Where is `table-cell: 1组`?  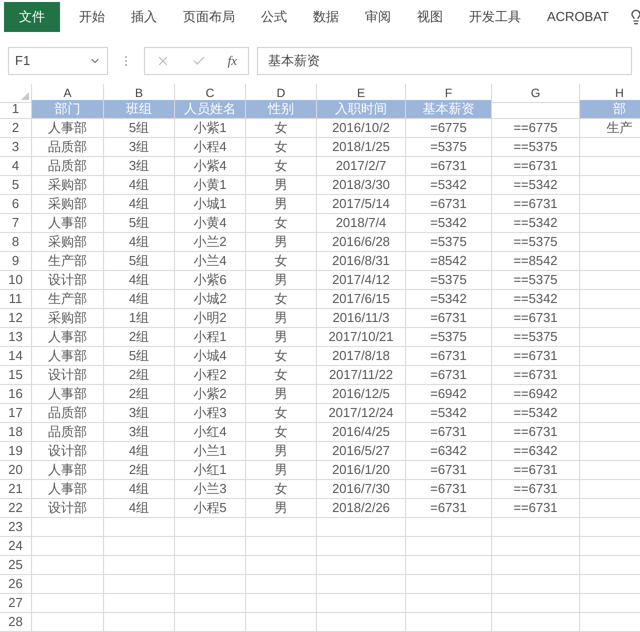
table-cell: 1组 is located at coordinates (139, 318).